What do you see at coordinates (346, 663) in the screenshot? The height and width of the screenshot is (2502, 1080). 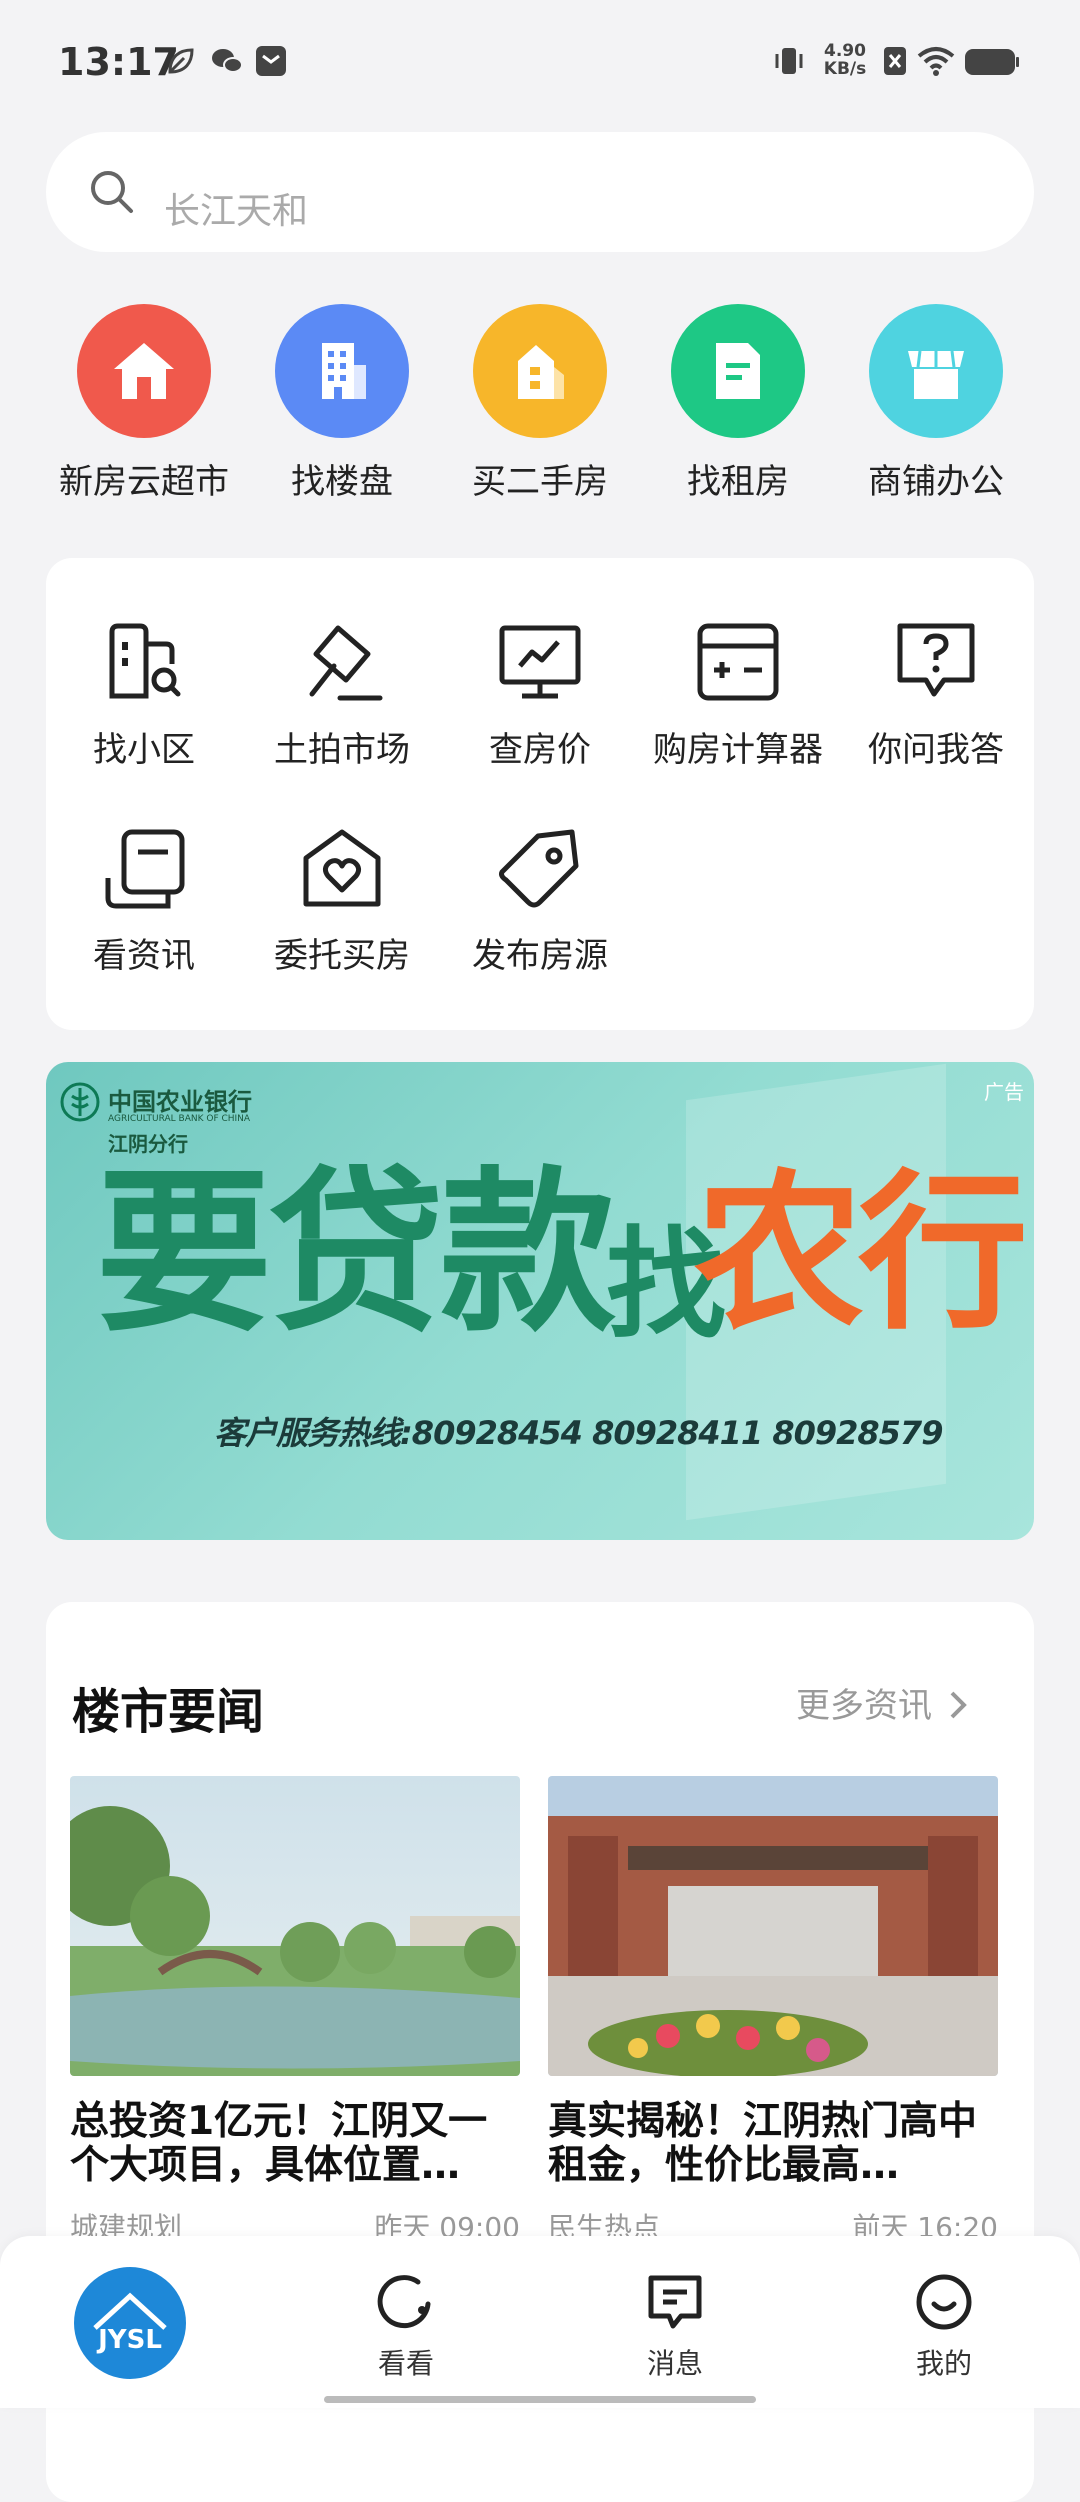 I see `gavel-icon` at bounding box center [346, 663].